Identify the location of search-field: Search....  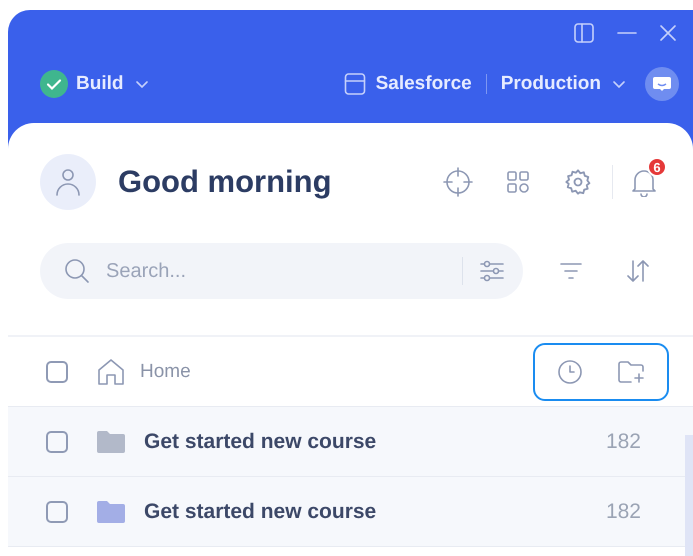
(283, 271).